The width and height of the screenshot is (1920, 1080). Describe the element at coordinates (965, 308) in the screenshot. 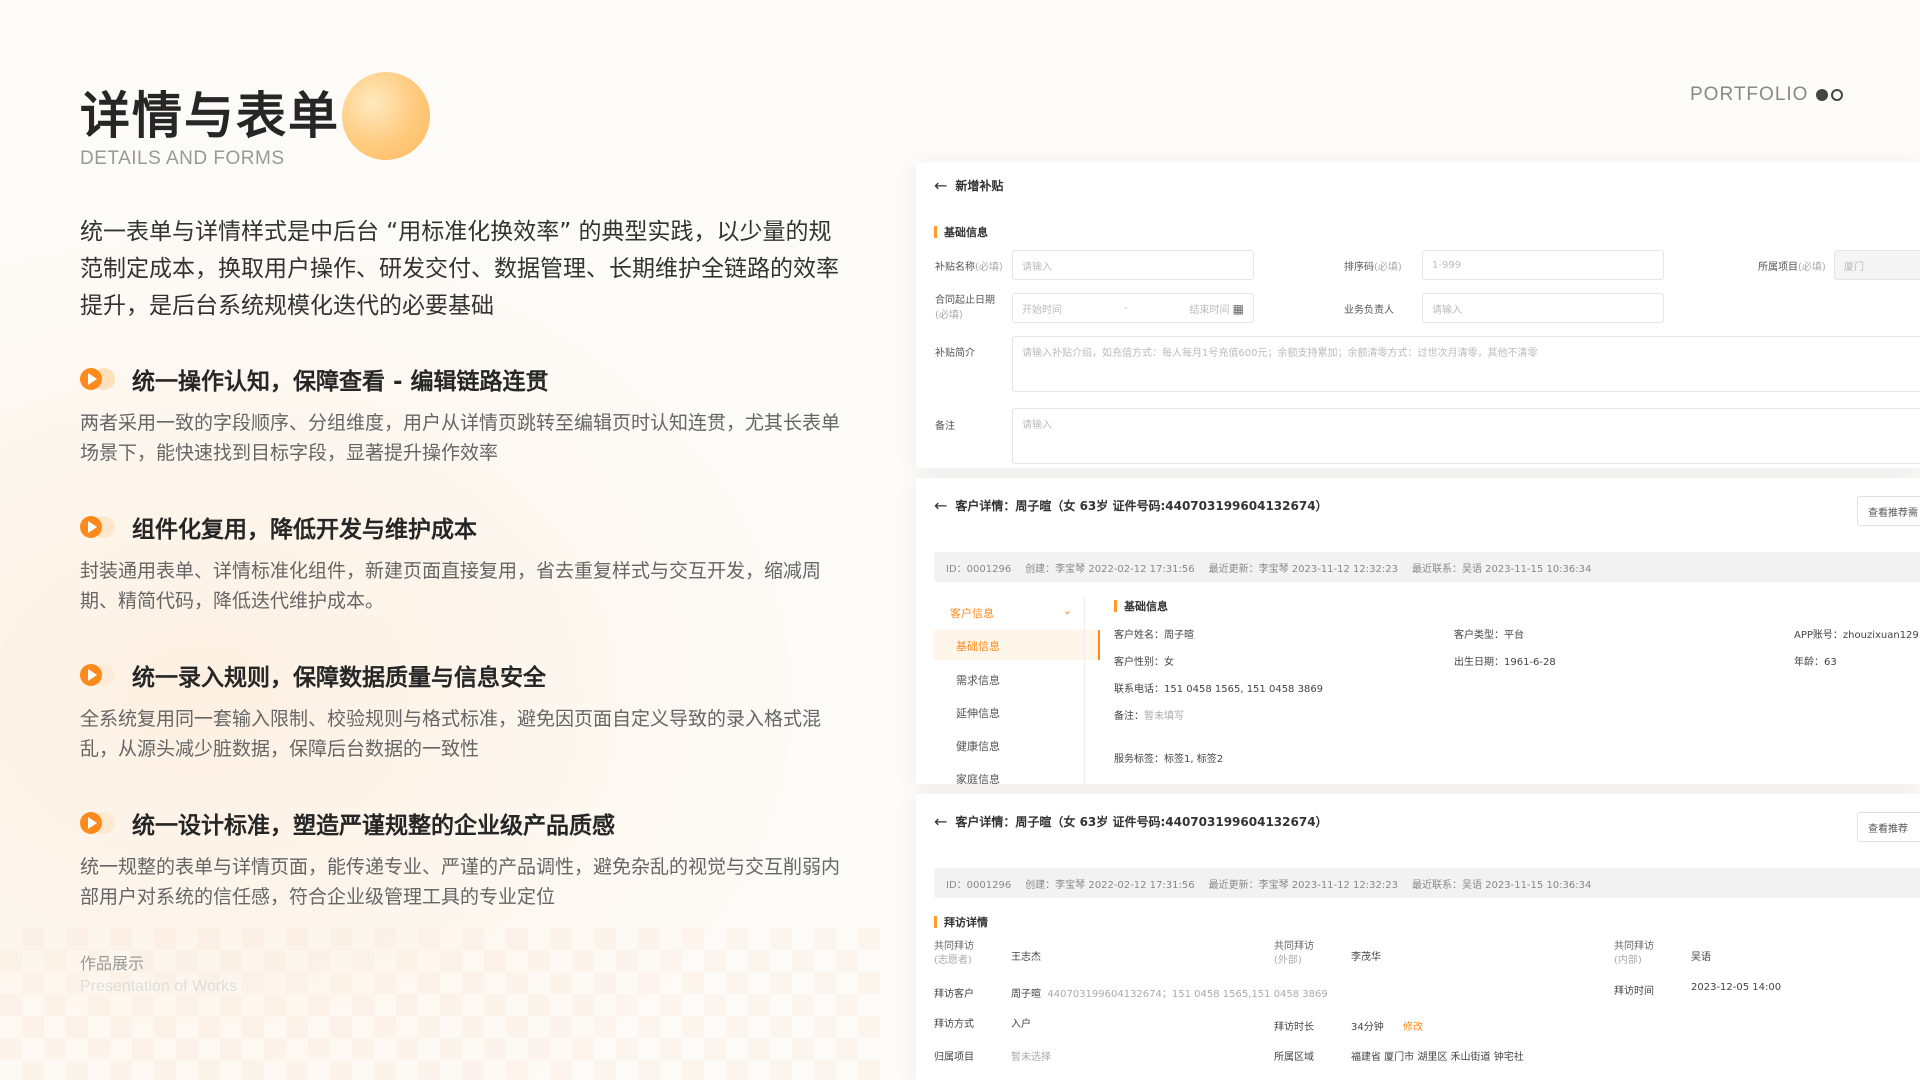

I see `date-label: 合同起止日期 (必填)` at that location.